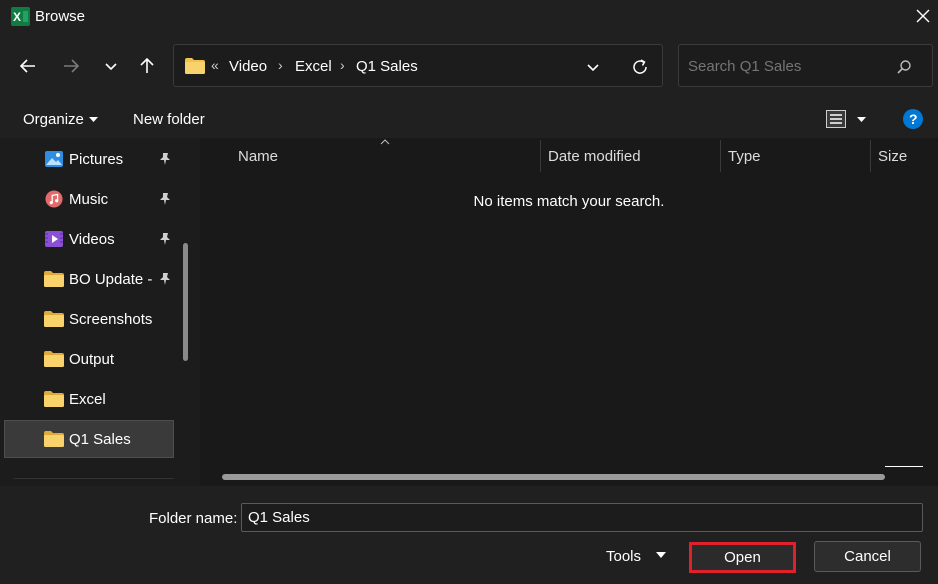 Image resolution: width=938 pixels, height=584 pixels. I want to click on sidebar-item-label: Output, so click(92, 359).